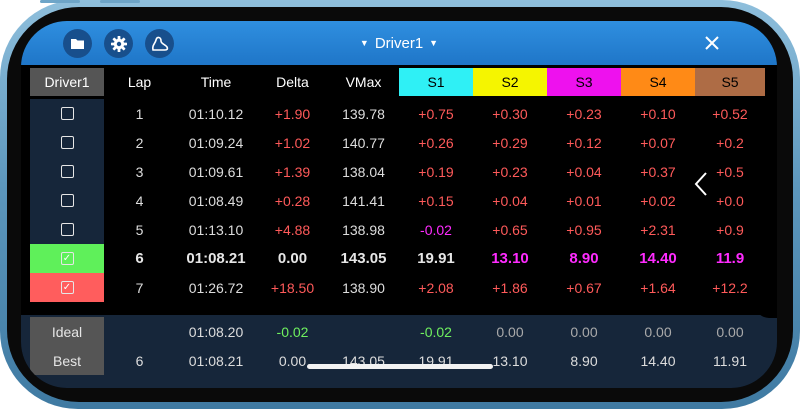  What do you see at coordinates (363, 200) in the screenshot?
I see `lap-vmax: 141.41` at bounding box center [363, 200].